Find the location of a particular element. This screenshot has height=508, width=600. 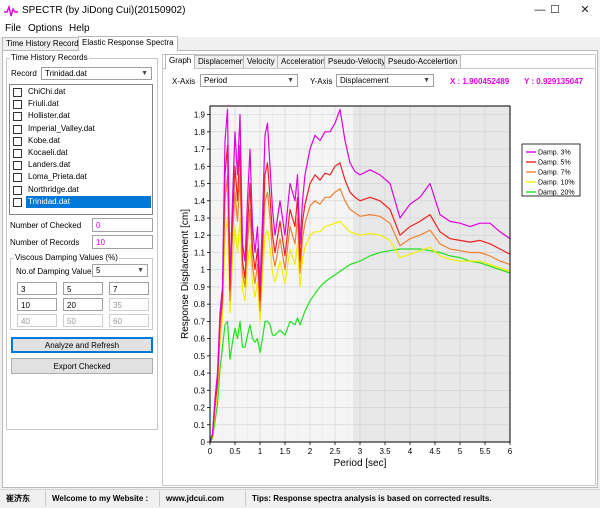

y-axis-title: Response Displacement [cm] is located at coordinates (185, 274).